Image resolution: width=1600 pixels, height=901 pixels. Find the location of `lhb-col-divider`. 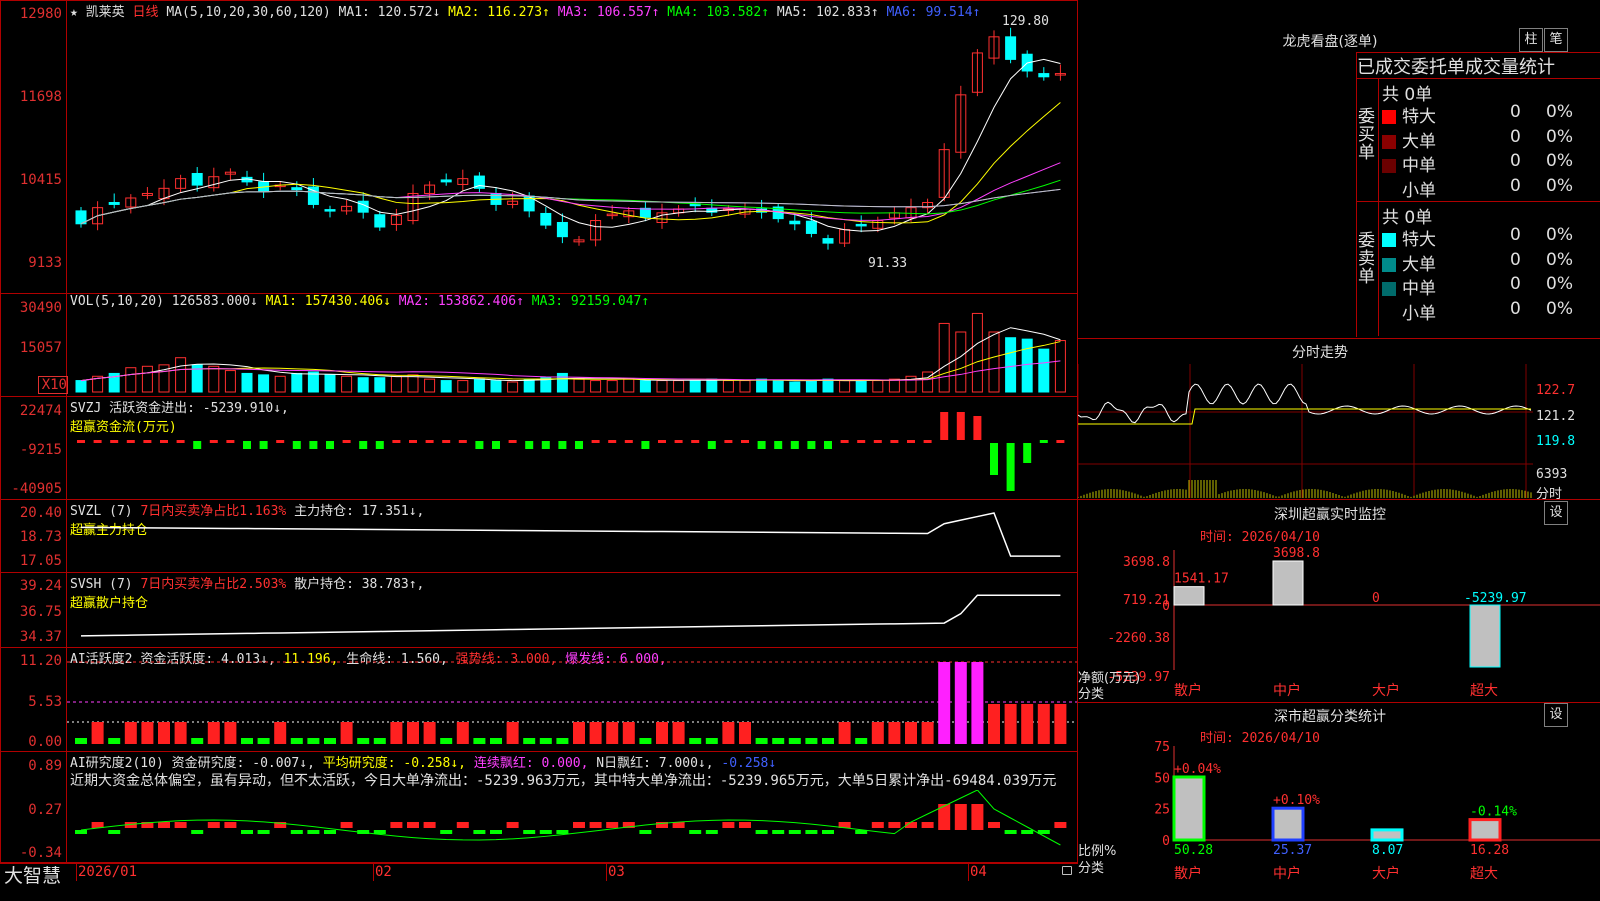

lhb-col-divider is located at coordinates (1378, 207).